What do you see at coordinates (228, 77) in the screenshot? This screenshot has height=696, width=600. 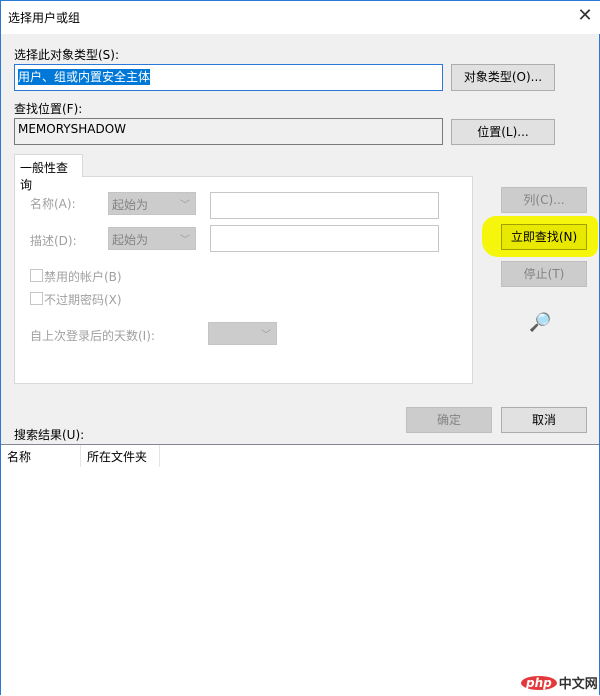 I see `object-type-field: 用户、组或内置安全主体` at bounding box center [228, 77].